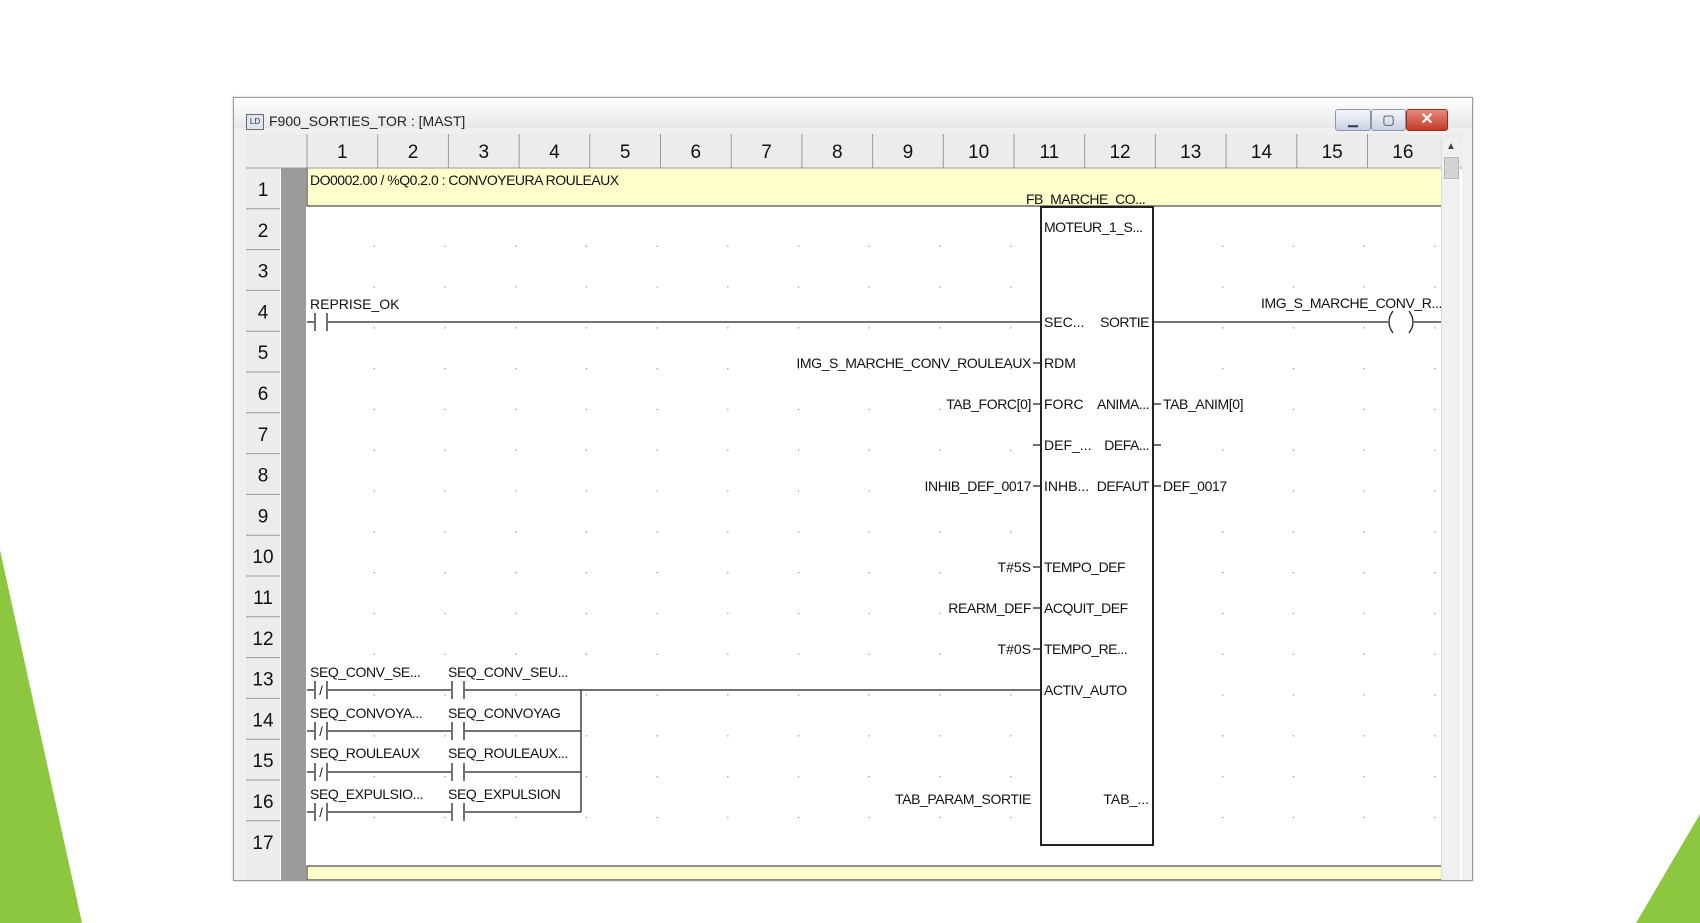 The height and width of the screenshot is (923, 1700). I want to click on contact-reprise-ok, so click(321, 322).